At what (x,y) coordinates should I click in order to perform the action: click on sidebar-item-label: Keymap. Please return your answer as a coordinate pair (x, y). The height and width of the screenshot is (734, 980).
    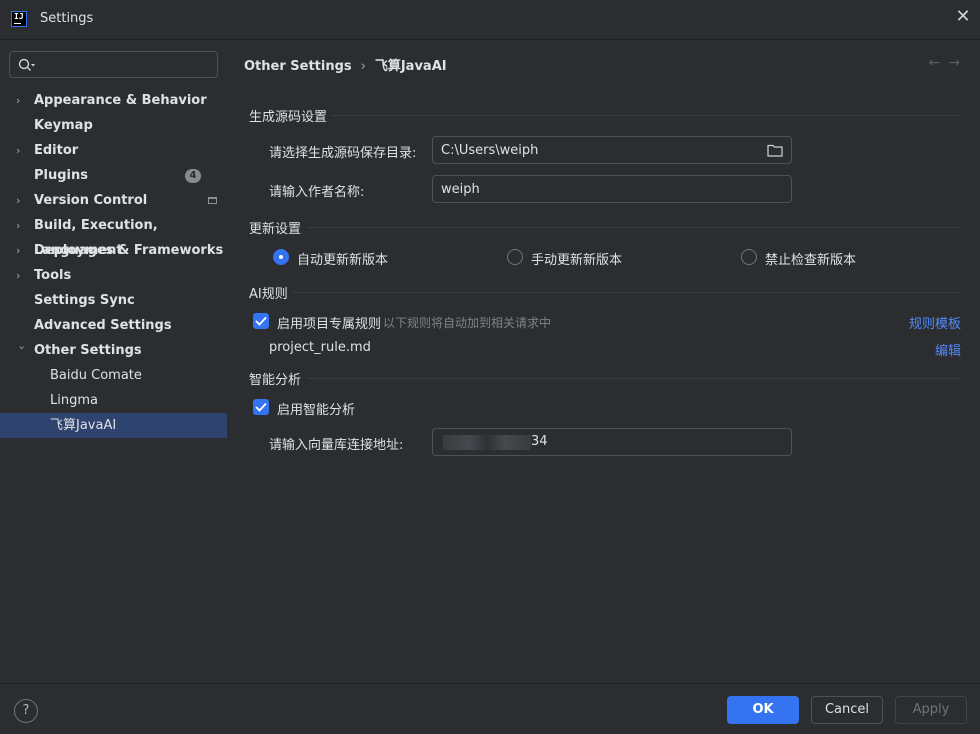
    Looking at the image, I should click on (63, 125).